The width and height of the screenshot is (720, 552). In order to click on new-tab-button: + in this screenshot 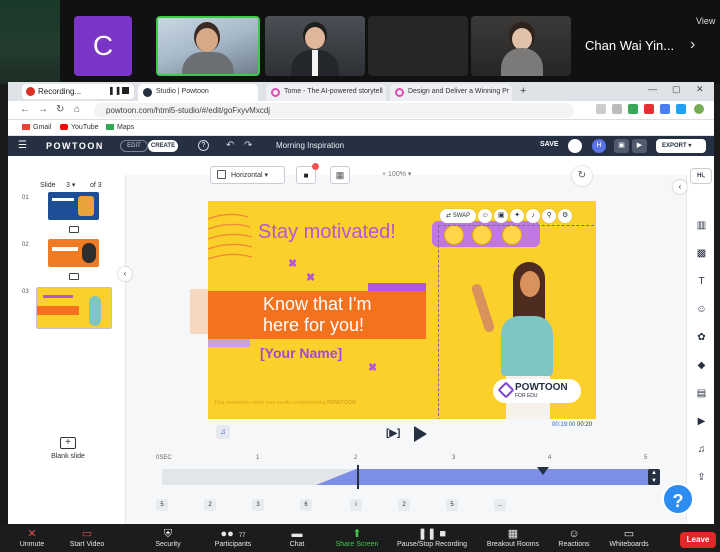, I will do `click(523, 91)`.